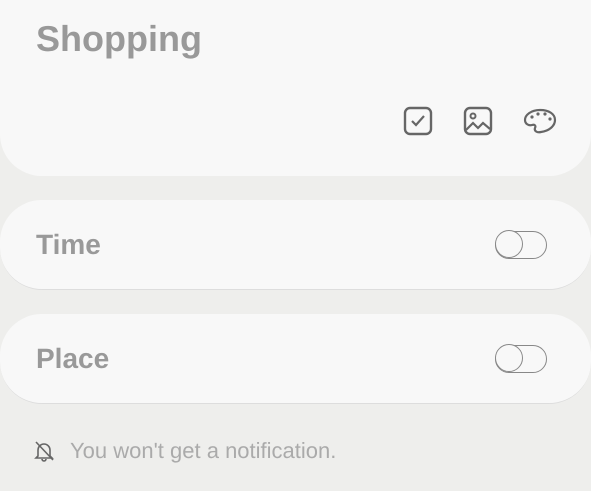 The width and height of the screenshot is (591, 491). Describe the element at coordinates (540, 121) in the screenshot. I see `palette-icon` at that location.